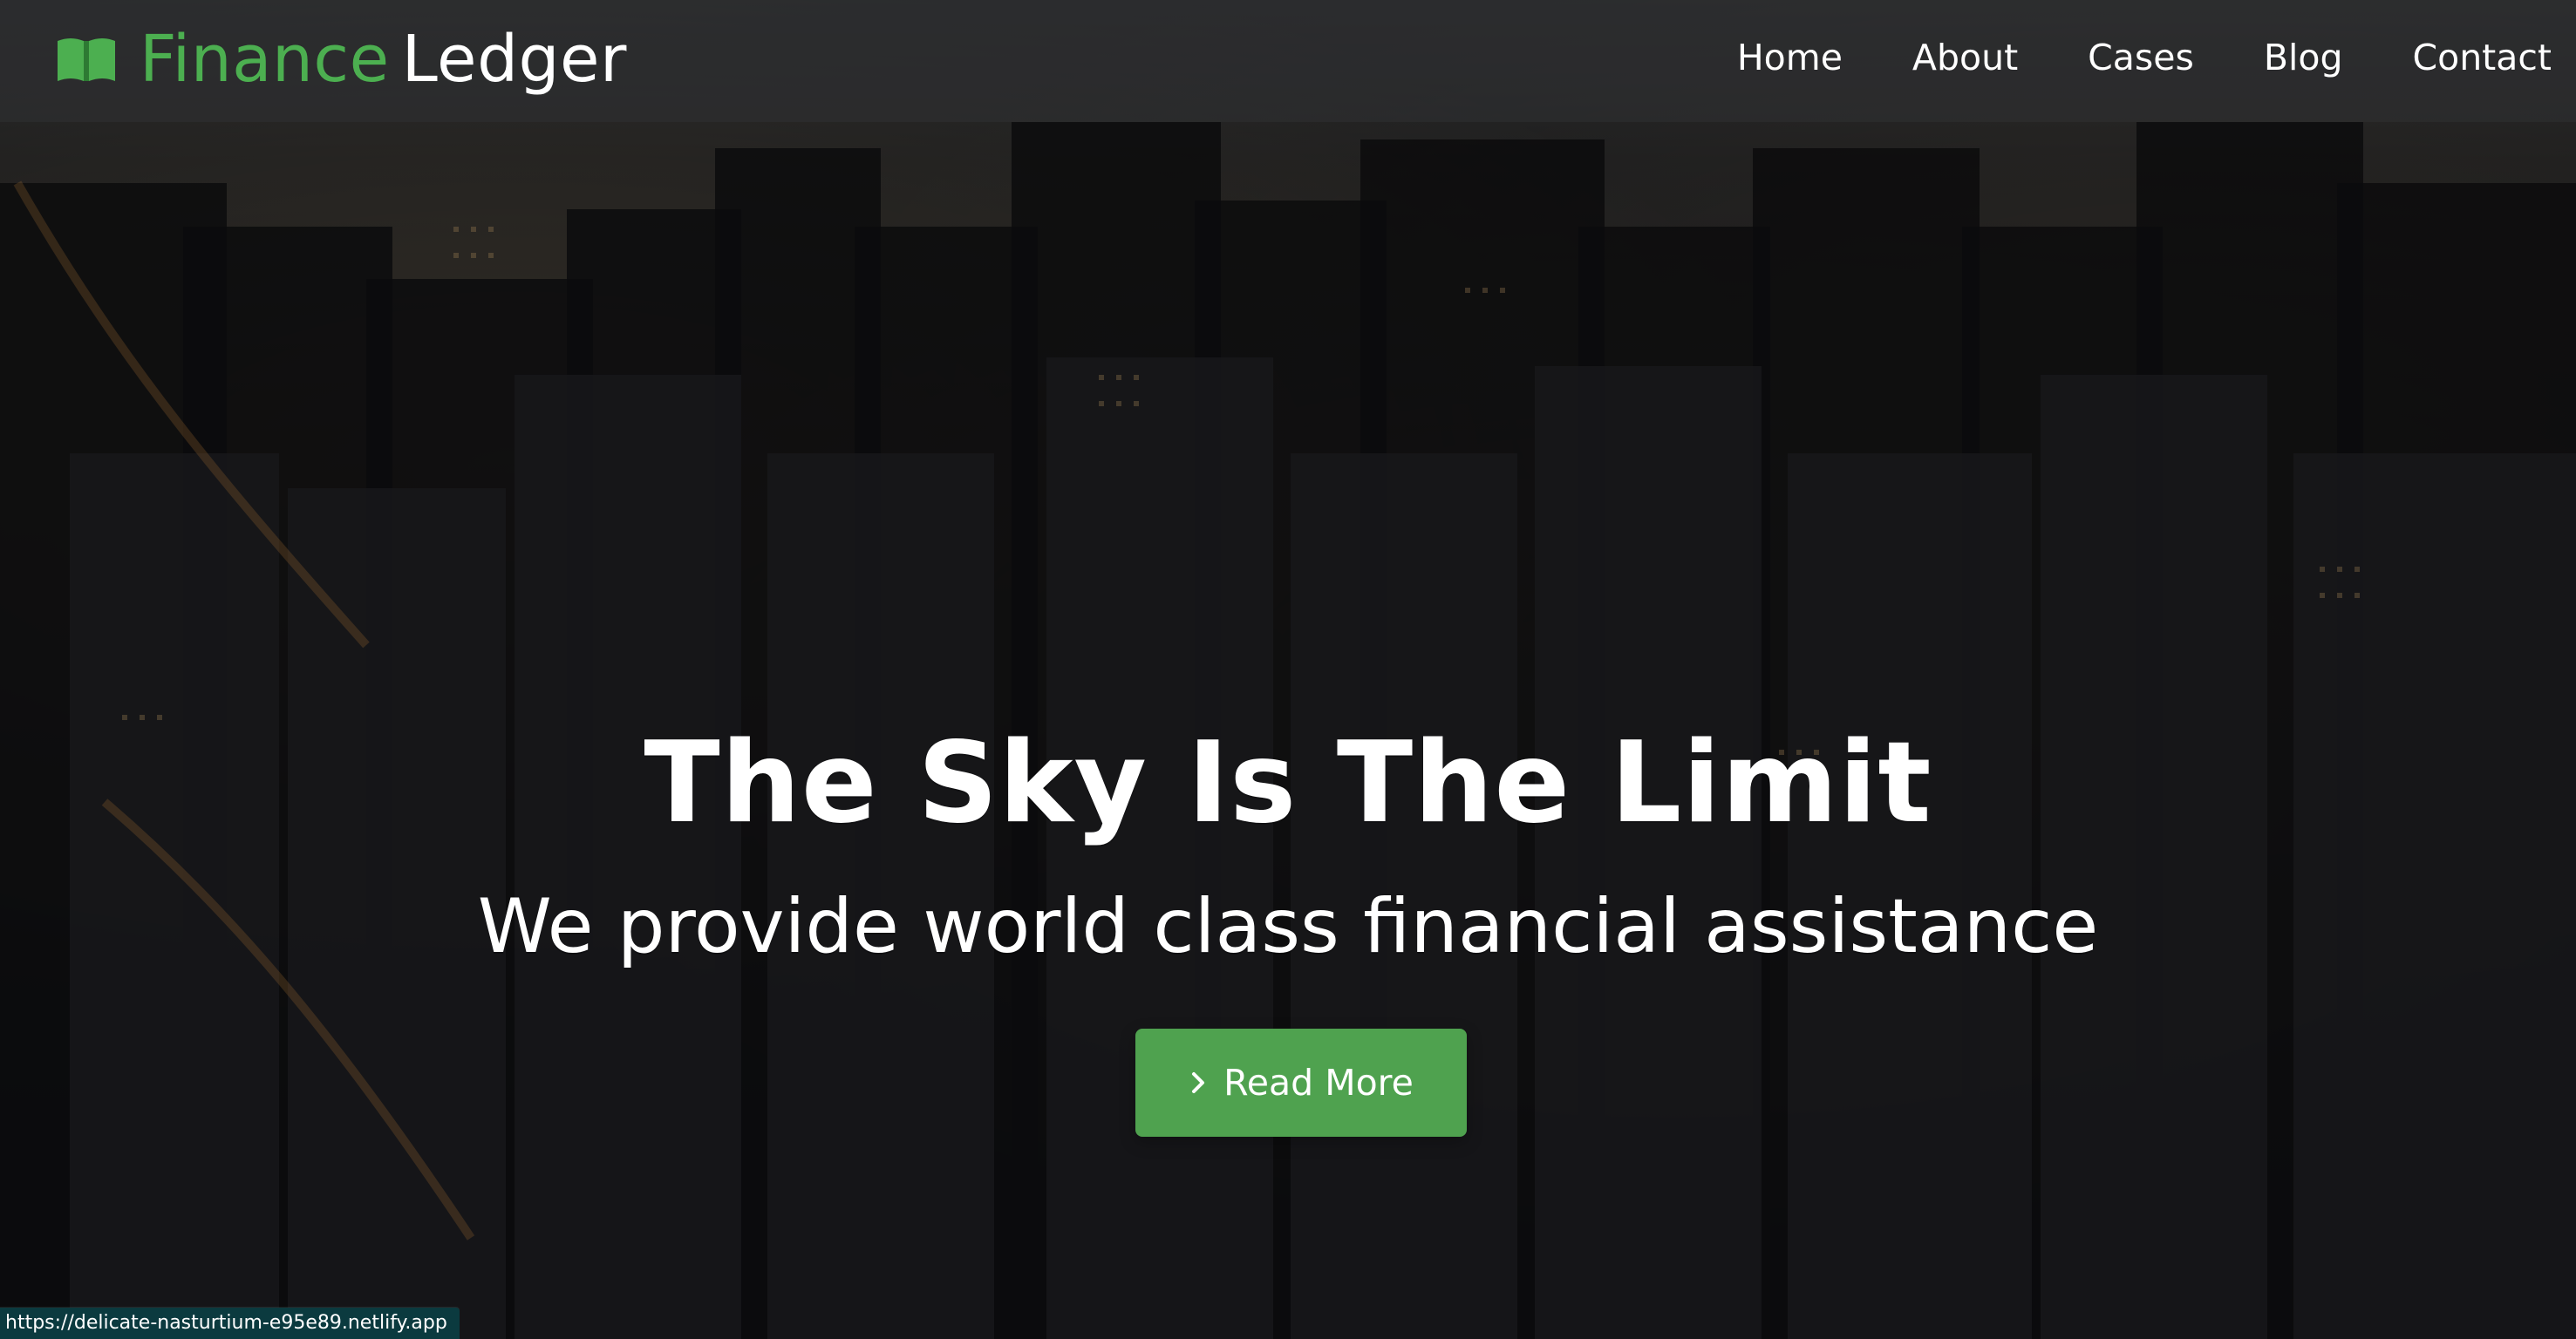 Image resolution: width=2576 pixels, height=1339 pixels. Describe the element at coordinates (86, 59) in the screenshot. I see `book-icon` at that location.